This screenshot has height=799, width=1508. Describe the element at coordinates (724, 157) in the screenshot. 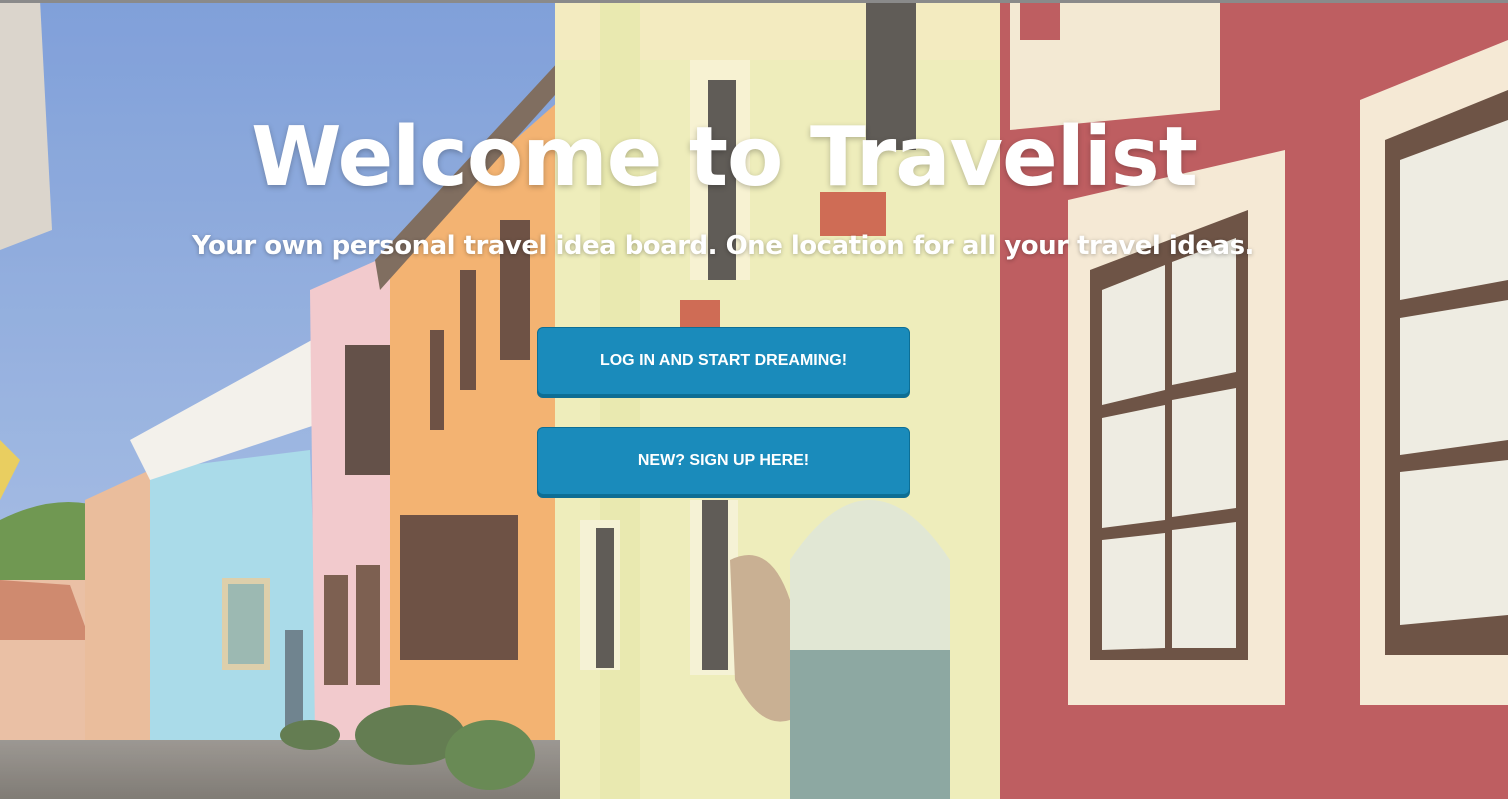

I see `page-title: Welcome to Travelist` at that location.